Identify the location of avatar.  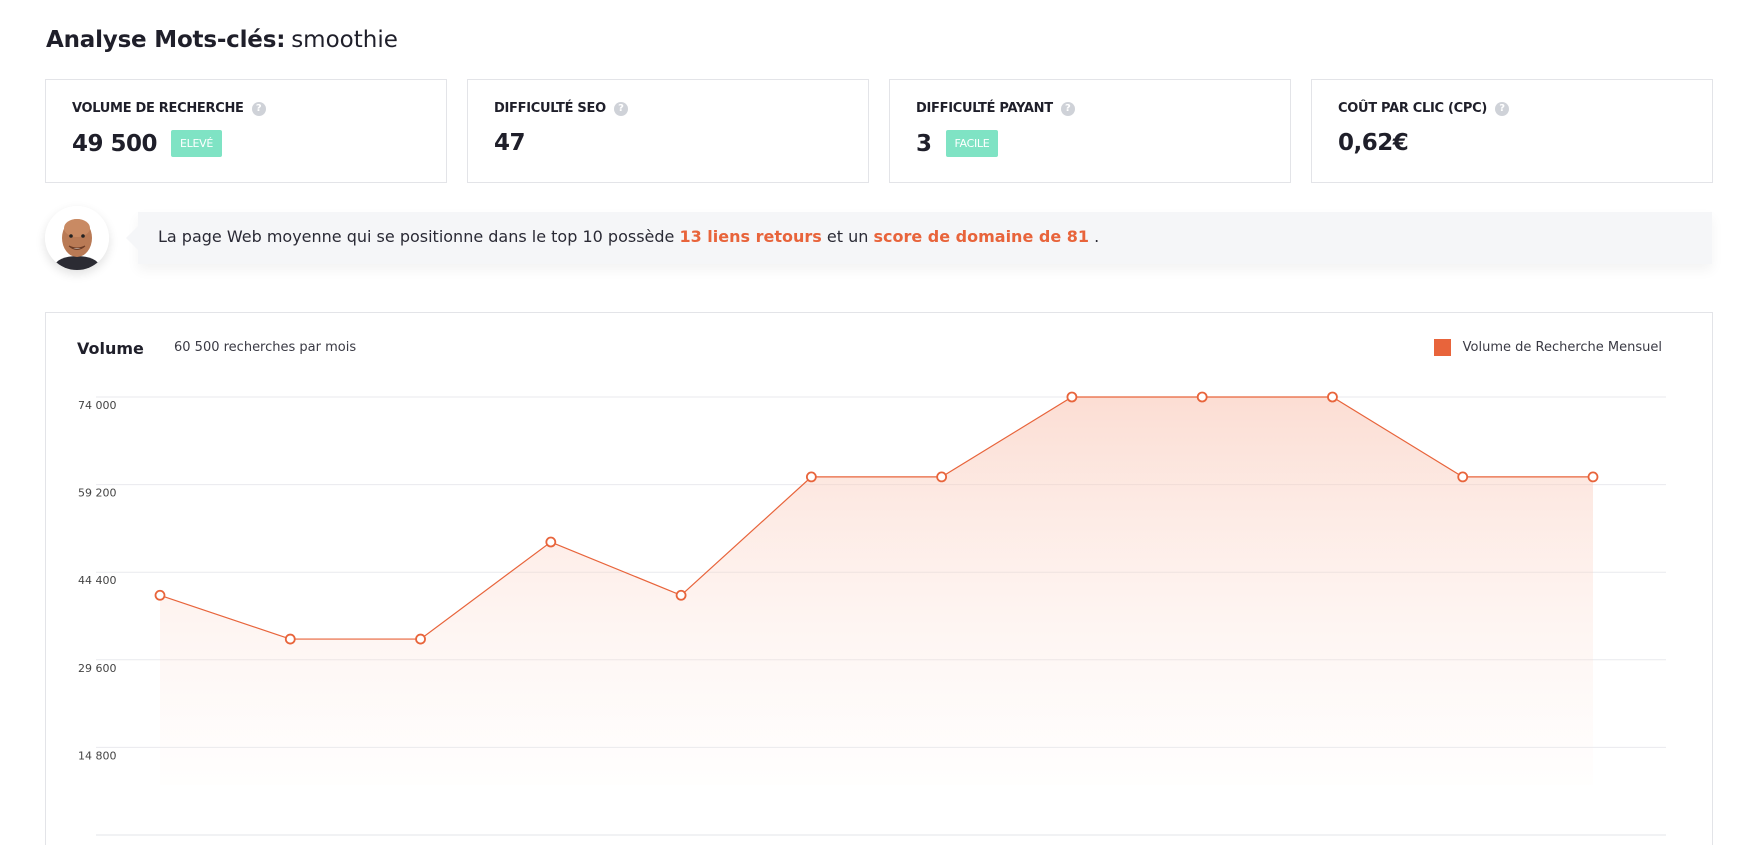
(77, 238).